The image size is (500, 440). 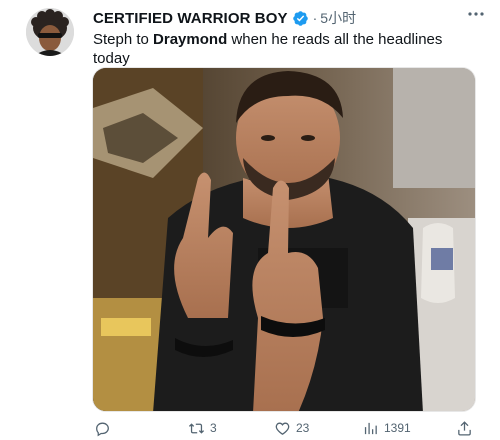 I want to click on tweet-actions: 3 23 1391, so click(x=284, y=428).